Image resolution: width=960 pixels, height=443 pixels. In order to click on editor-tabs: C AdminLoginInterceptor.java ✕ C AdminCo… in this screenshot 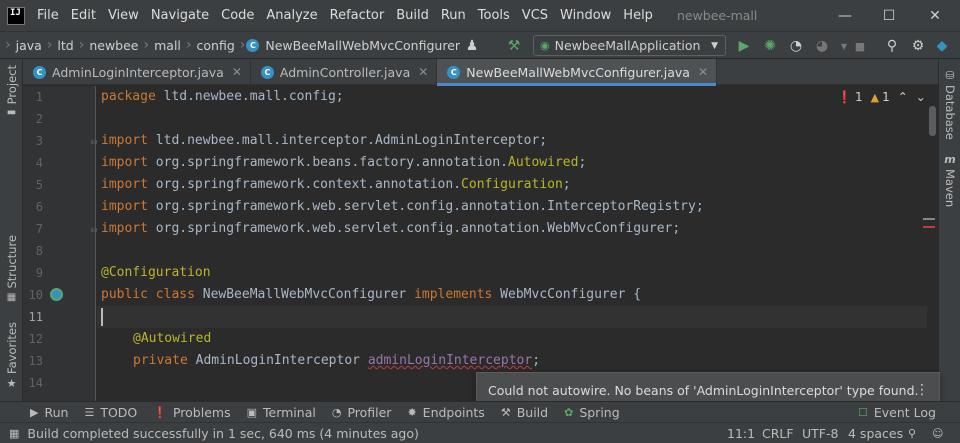, I will do `click(480, 72)`.